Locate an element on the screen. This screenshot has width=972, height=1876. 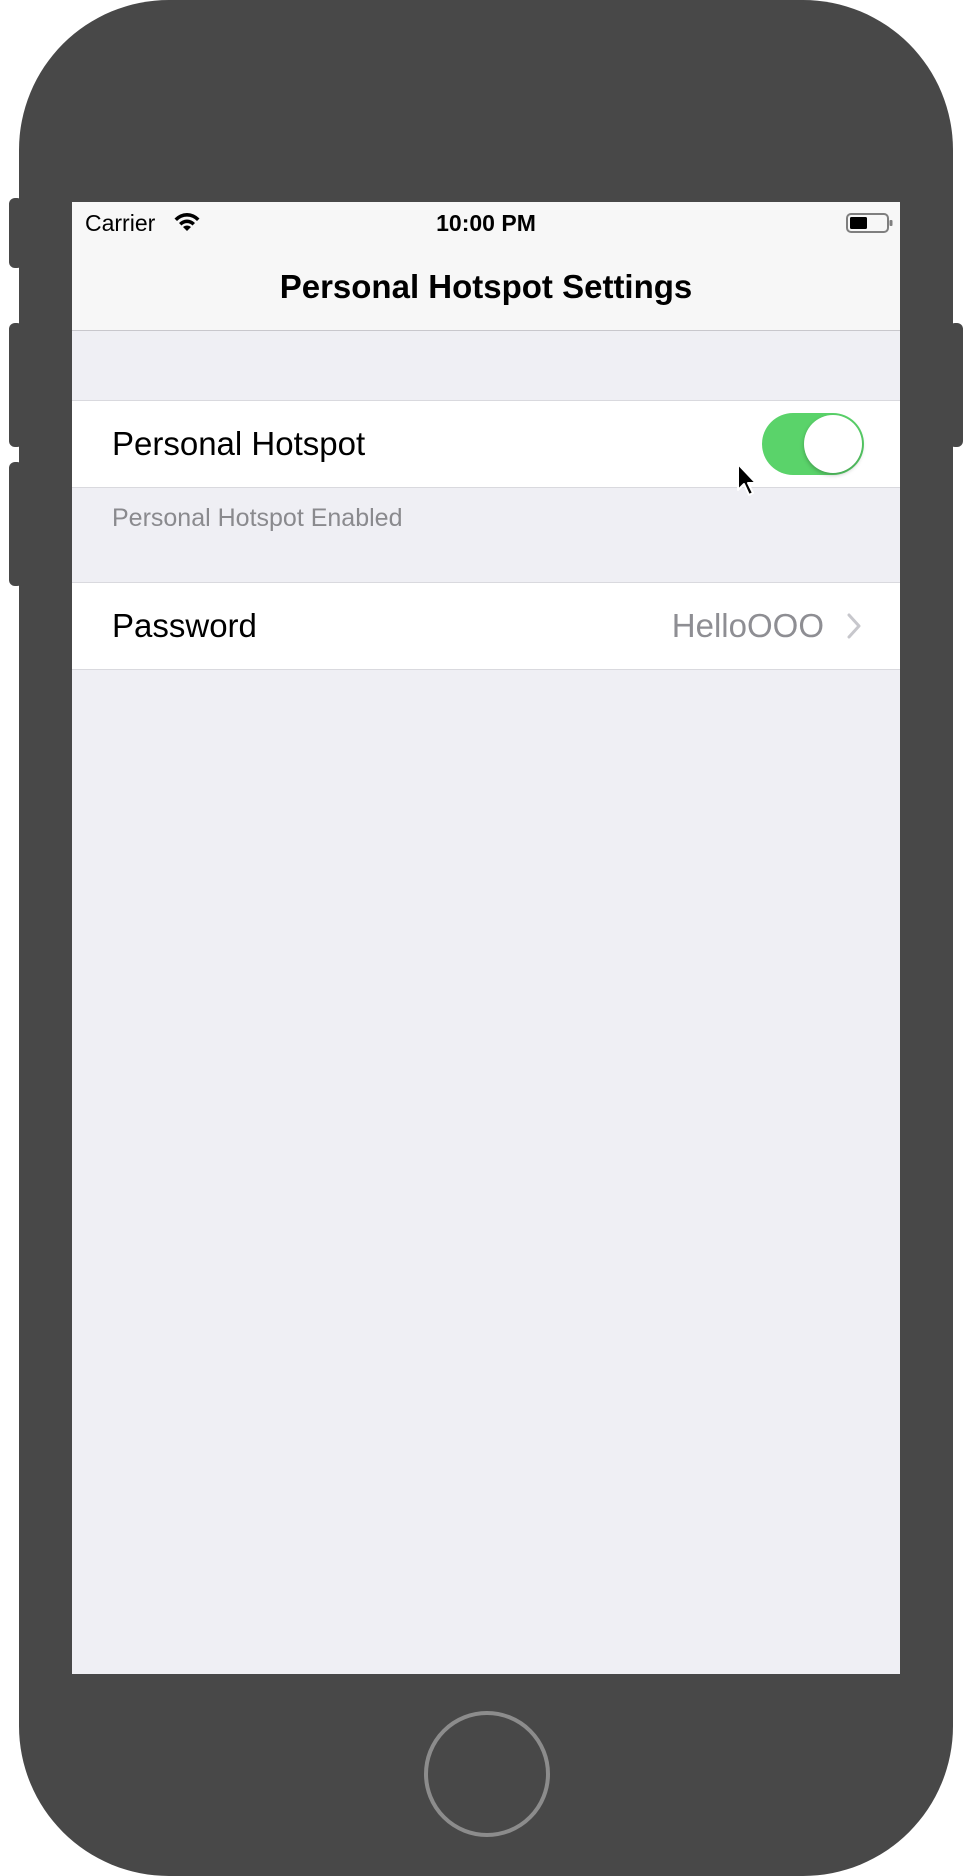
status-bar: Carrier 10:00 PM is located at coordinates (486, 222).